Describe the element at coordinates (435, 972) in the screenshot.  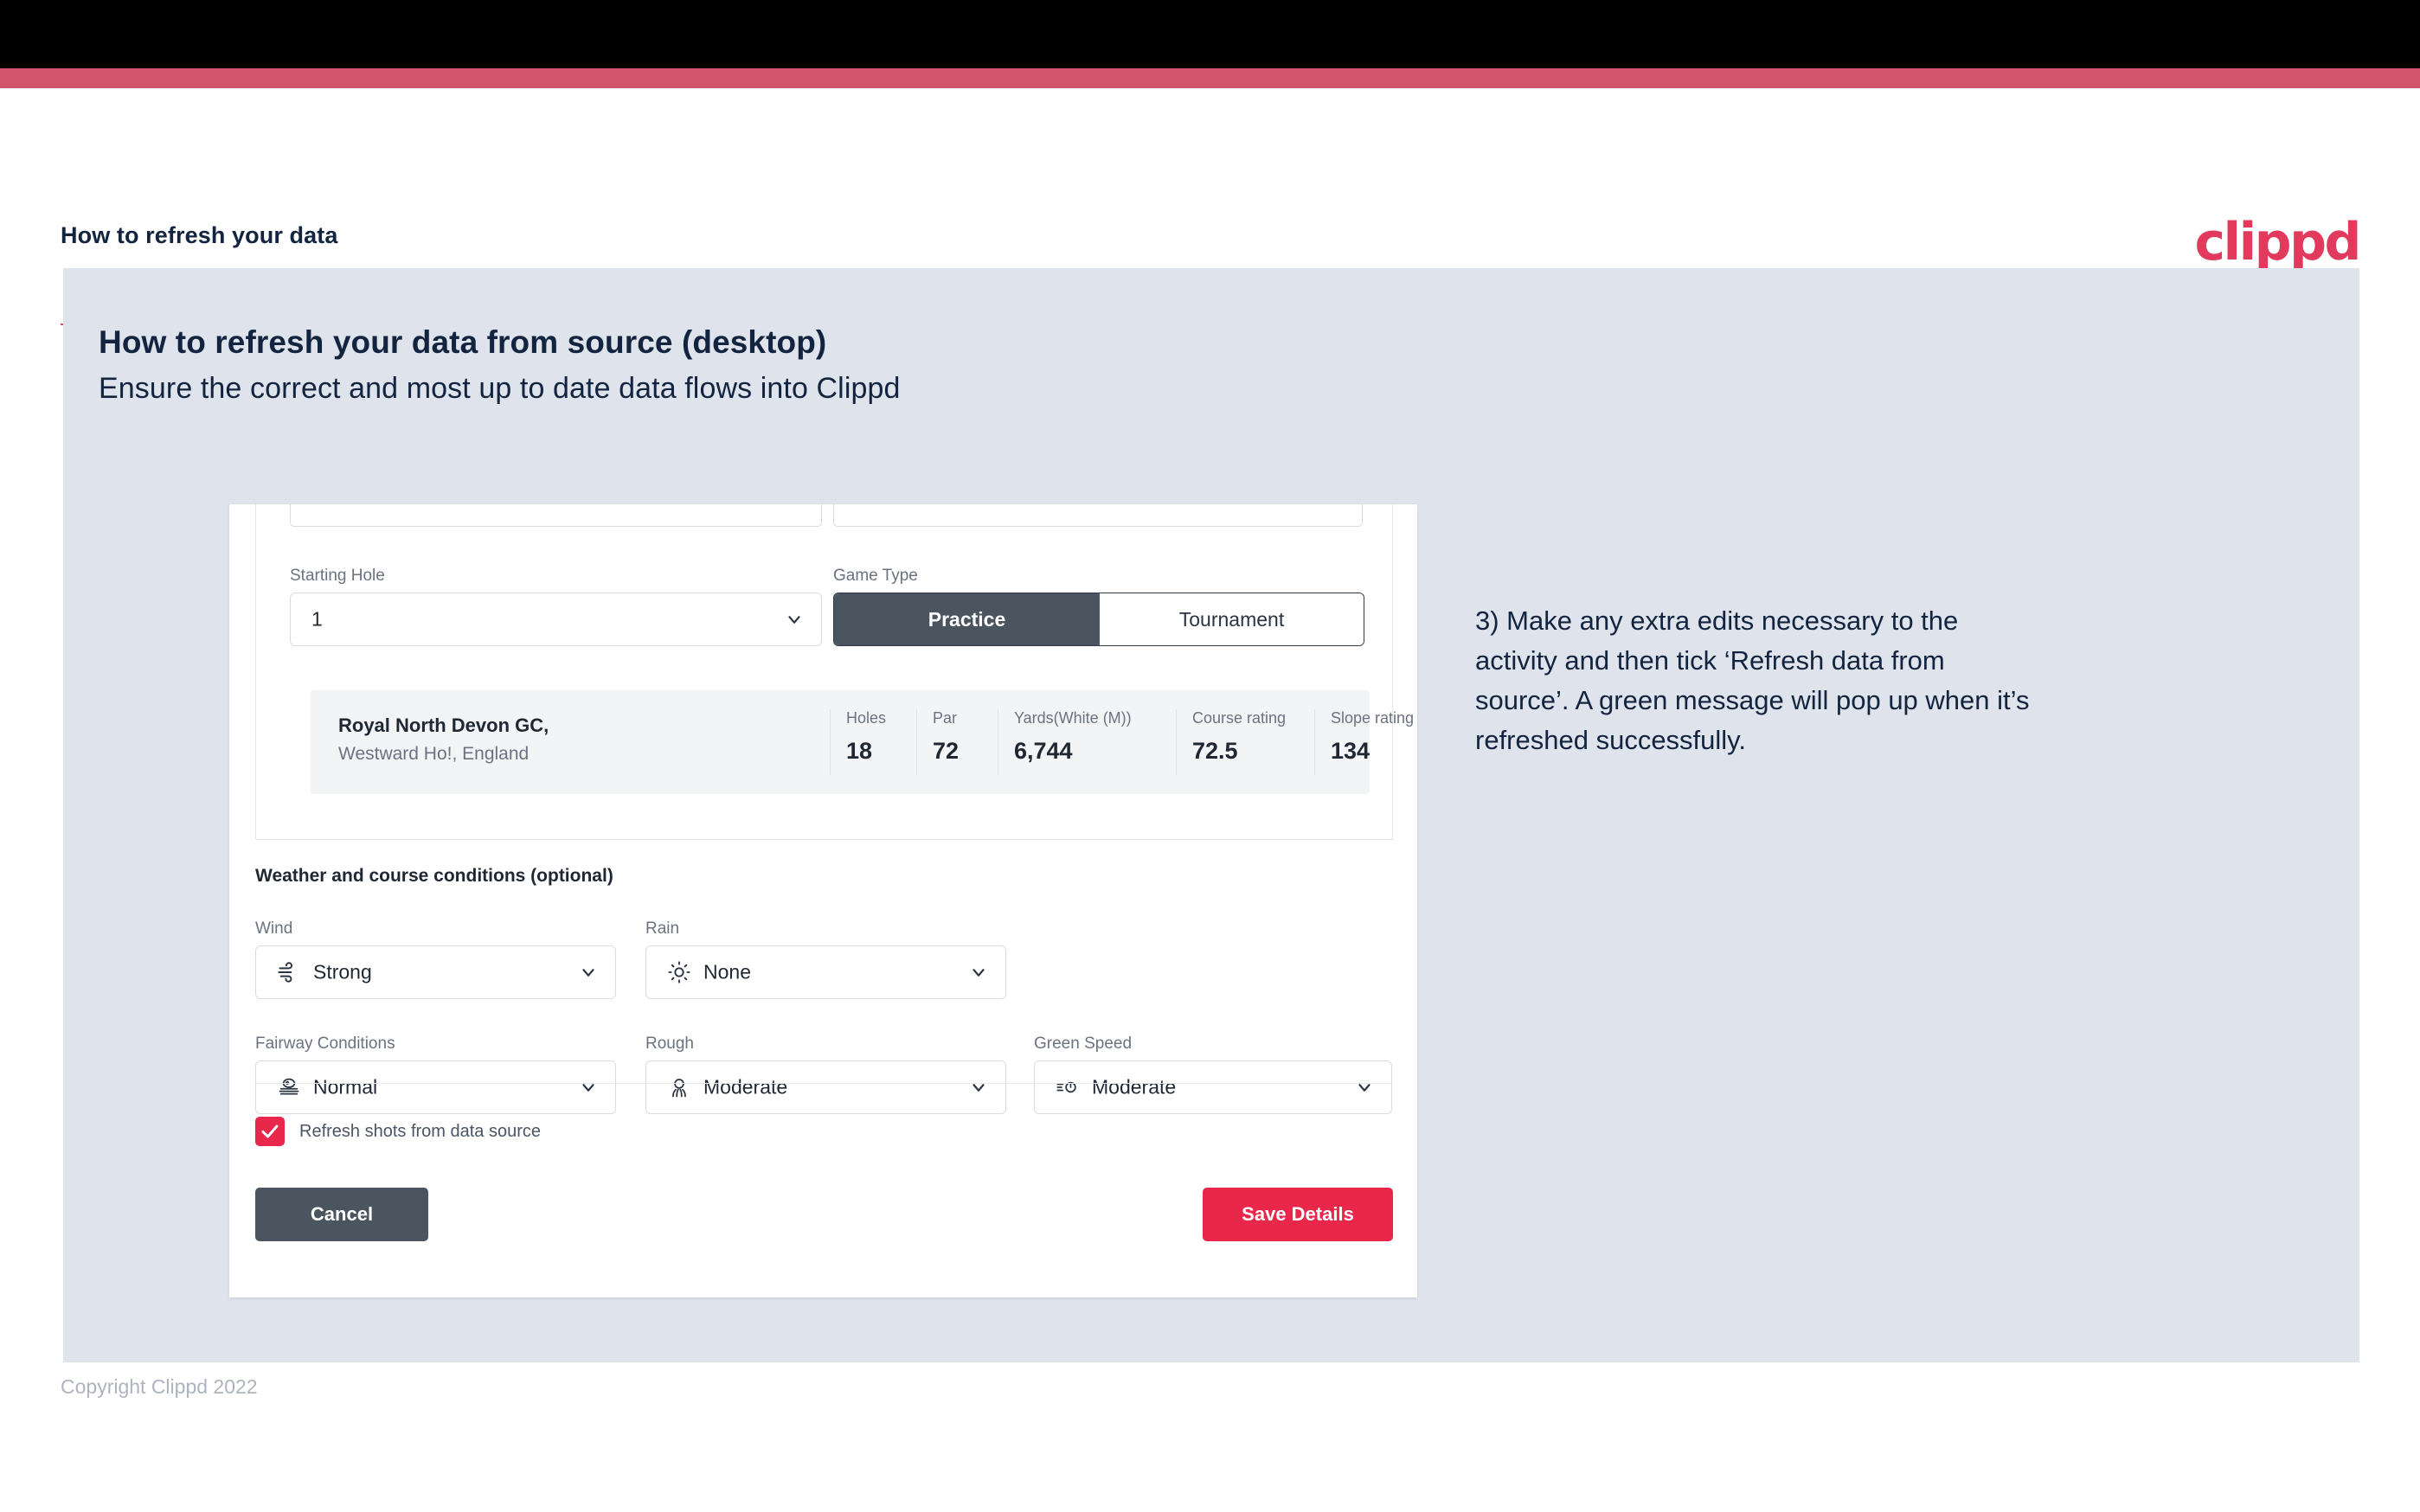
I see `wind-select: Strong` at that location.